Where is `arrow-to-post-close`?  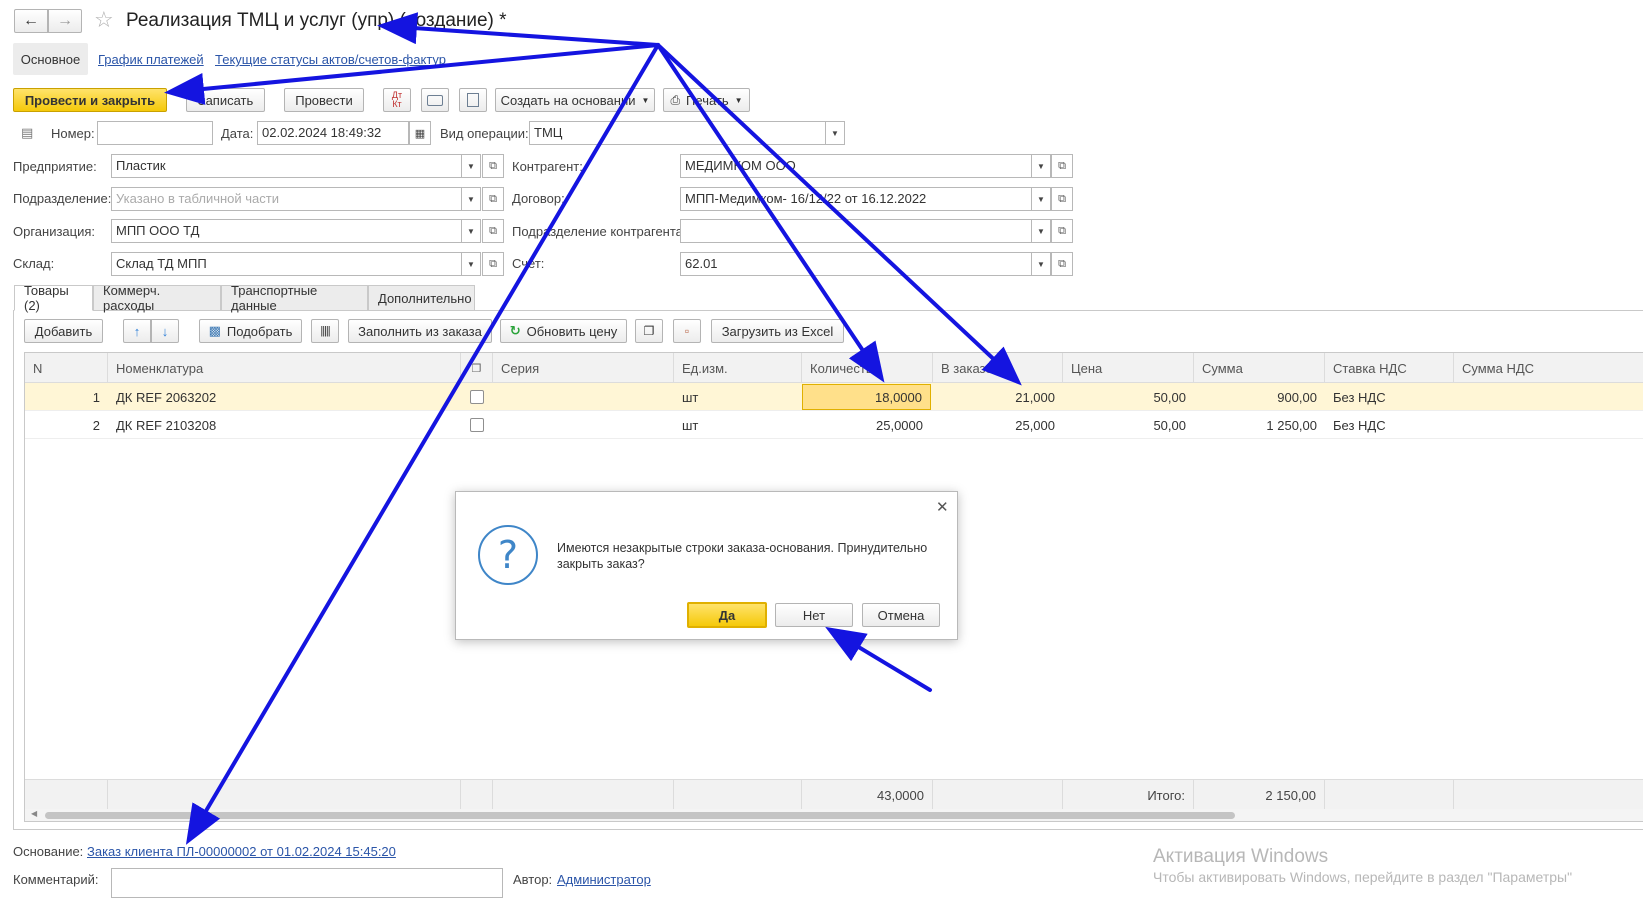 arrow-to-post-close is located at coordinates (412, 74).